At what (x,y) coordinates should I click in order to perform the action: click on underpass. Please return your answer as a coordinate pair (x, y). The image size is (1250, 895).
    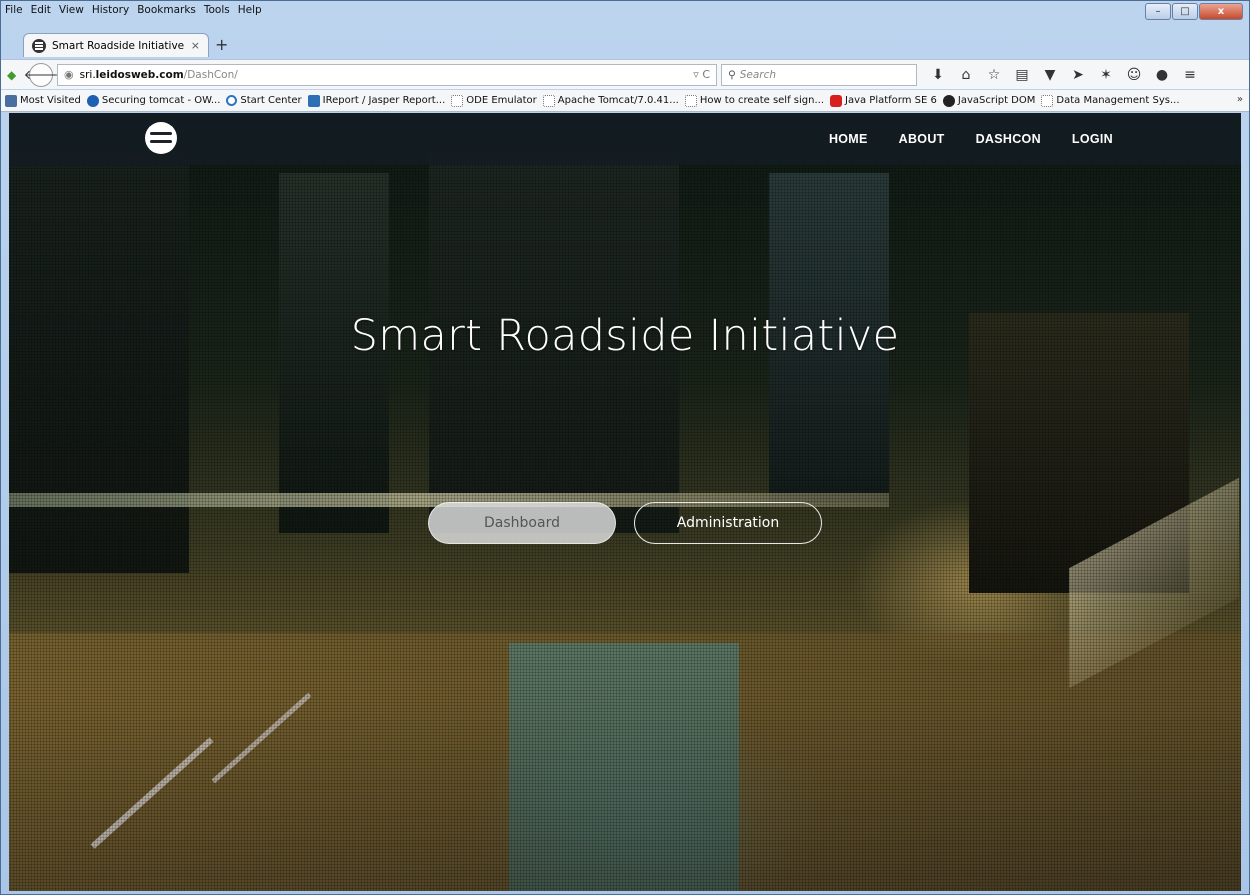
    Looking at the image, I should click on (624, 767).